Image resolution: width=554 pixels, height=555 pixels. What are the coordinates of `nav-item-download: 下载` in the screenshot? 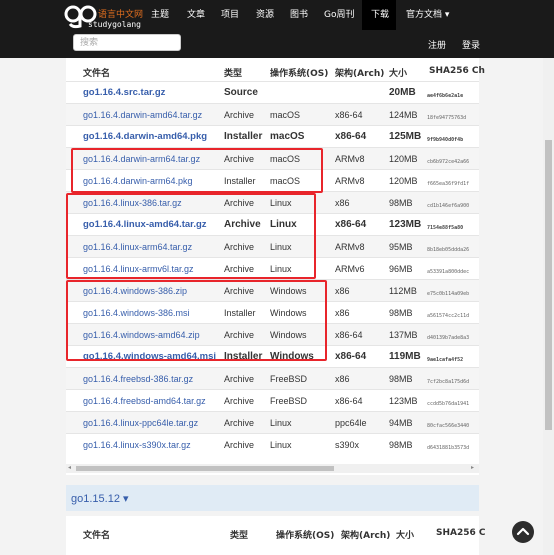 It's located at (380, 15).